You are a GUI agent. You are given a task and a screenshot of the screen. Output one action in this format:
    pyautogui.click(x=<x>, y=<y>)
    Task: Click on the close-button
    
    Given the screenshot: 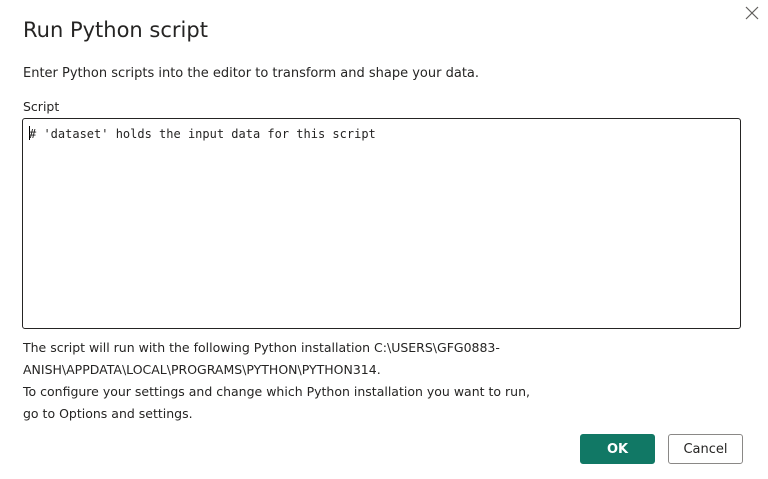 What is the action you would take?
    pyautogui.click(x=752, y=13)
    